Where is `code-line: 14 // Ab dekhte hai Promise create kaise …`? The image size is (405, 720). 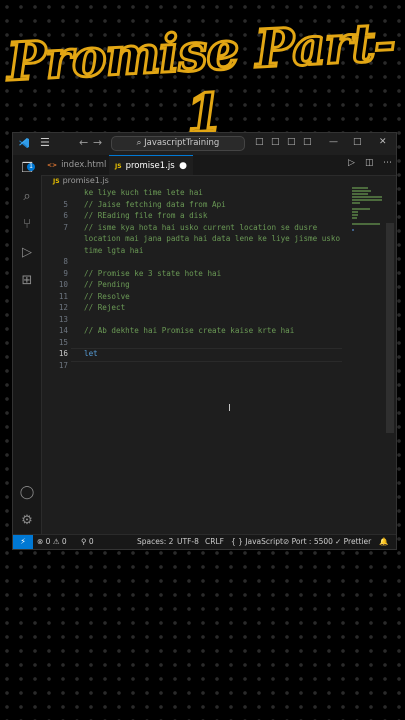 code-line: 14 // Ab dekhte hai Promise create kaise … is located at coordinates (211, 331).